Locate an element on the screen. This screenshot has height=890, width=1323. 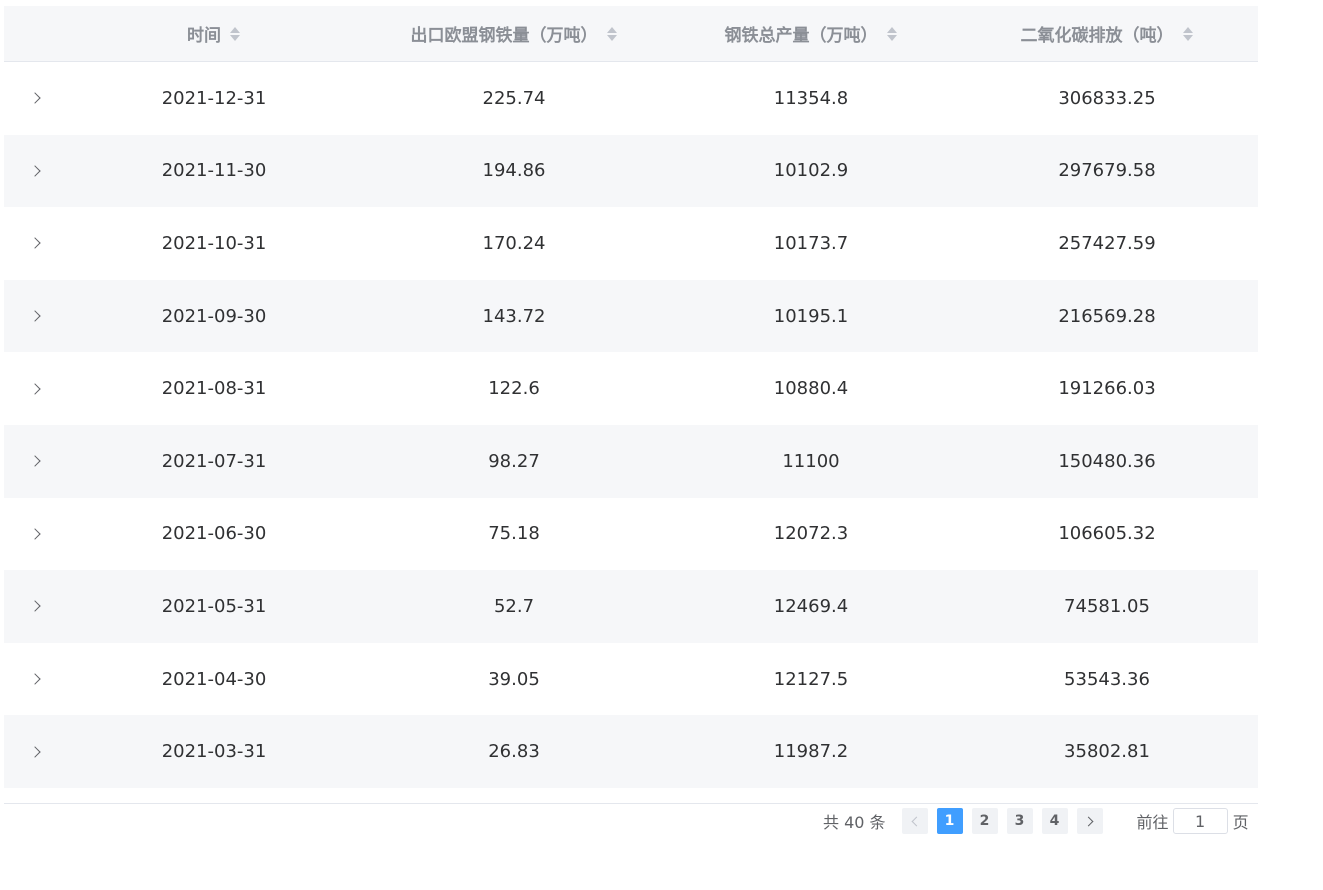
cell-eu-export: 225.74 is located at coordinates (514, 98).